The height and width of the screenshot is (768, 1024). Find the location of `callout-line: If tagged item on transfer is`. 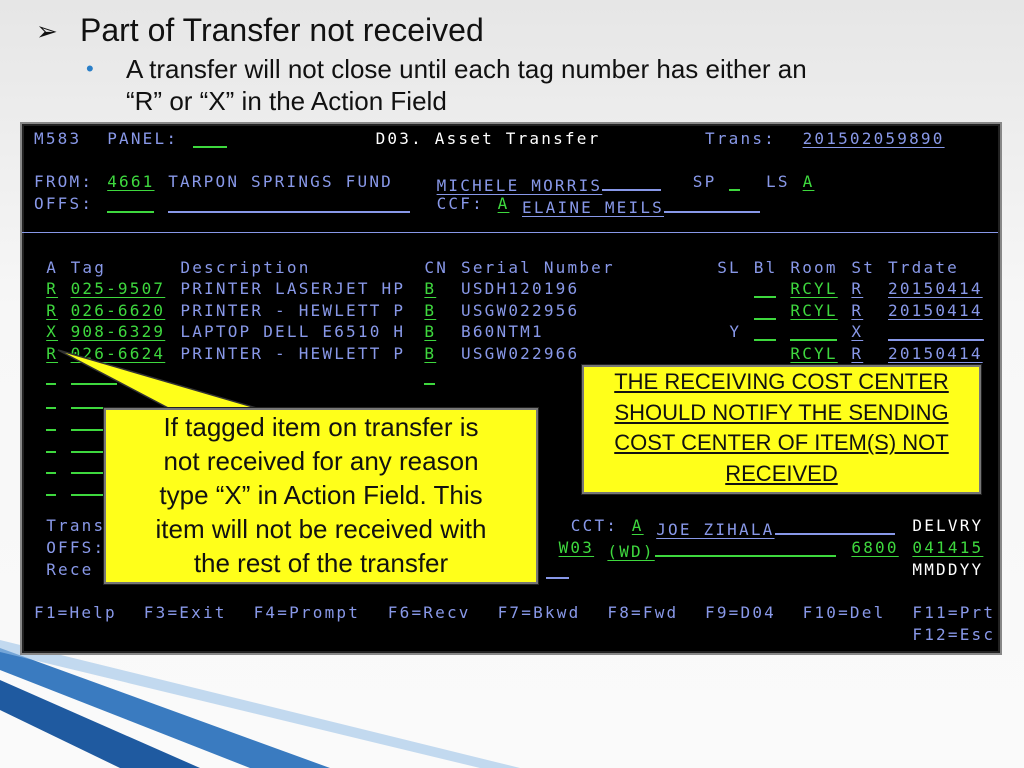

callout-line: If tagged item on transfer is is located at coordinates (321, 427).